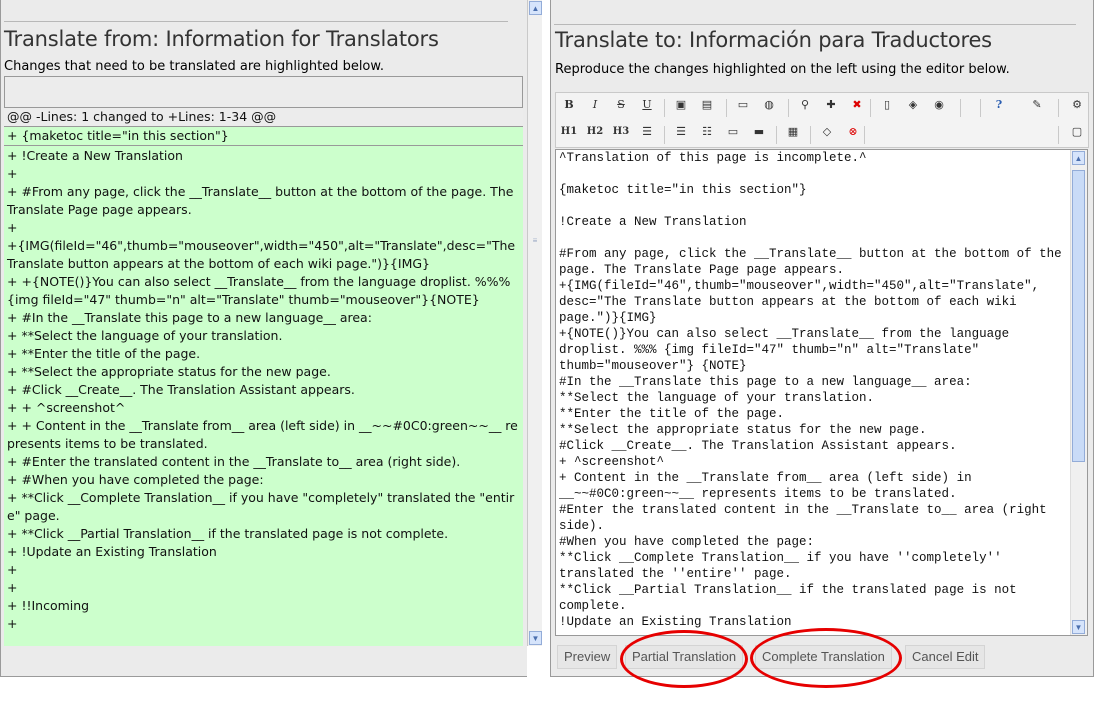  What do you see at coordinates (687, 542) in the screenshot?
I see `editor-line: #When you have completed the page:` at bounding box center [687, 542].